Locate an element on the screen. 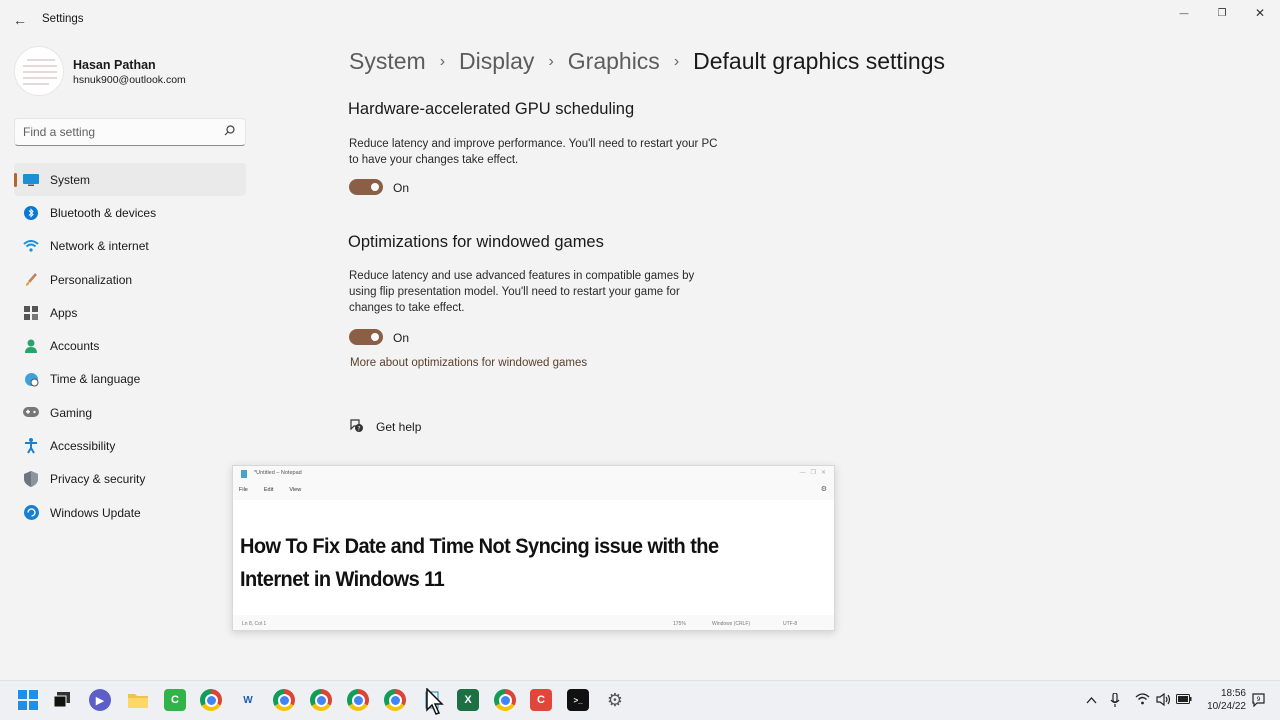 The width and height of the screenshot is (1280, 720). sidebar-item-windows-update: Windows Update is located at coordinates (130, 512).